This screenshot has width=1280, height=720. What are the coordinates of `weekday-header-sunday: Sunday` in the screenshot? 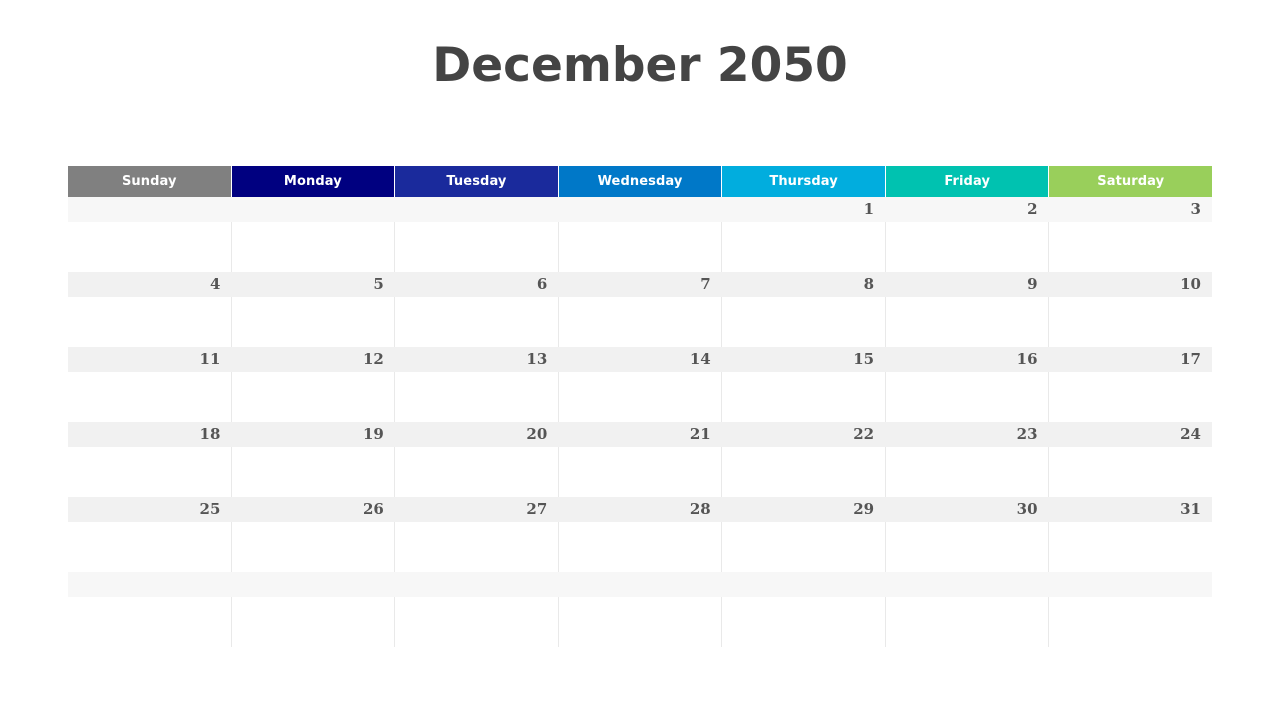 It's located at (150, 181).